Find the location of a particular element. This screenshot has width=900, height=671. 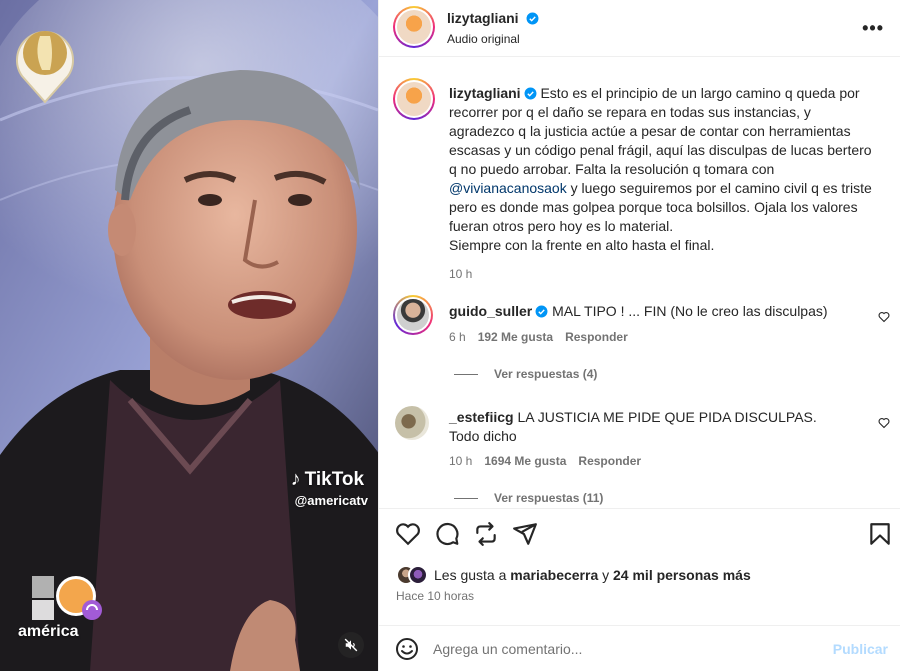

likes-count: 24 mil personas más is located at coordinates (682, 575).